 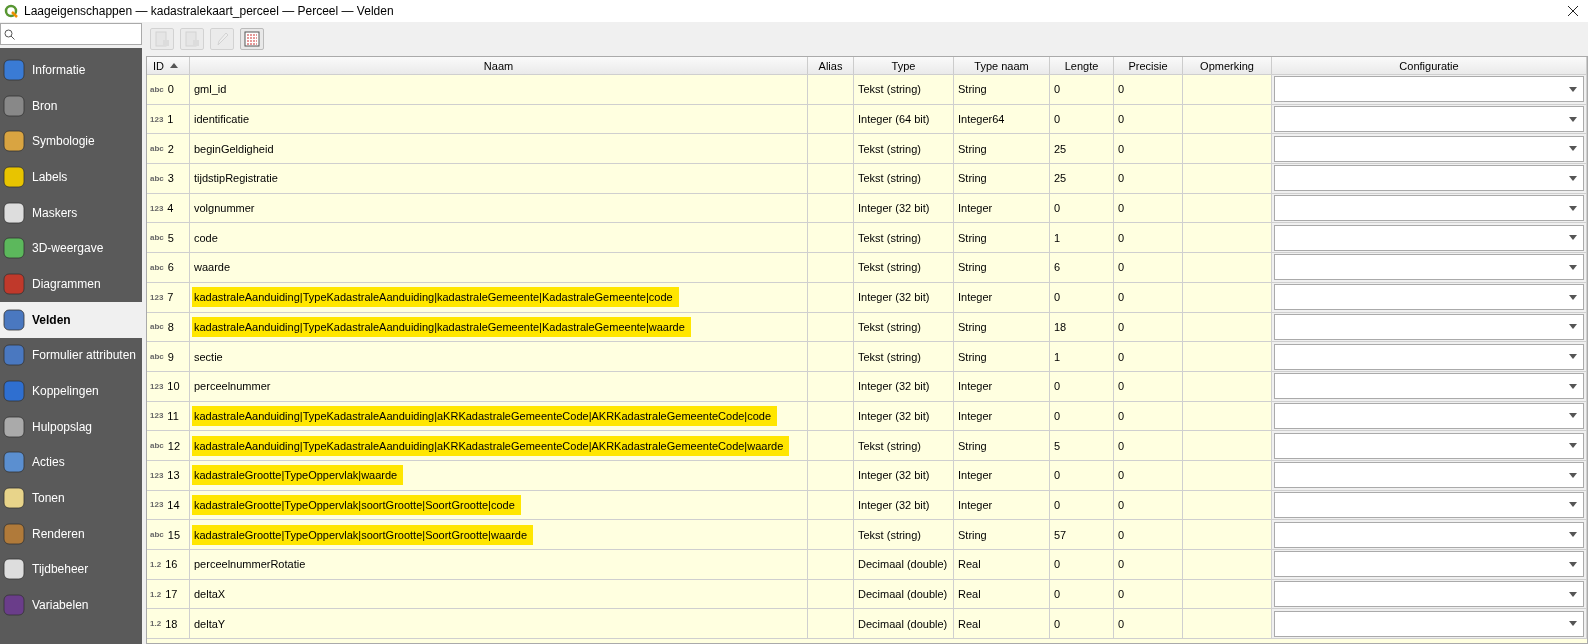 What do you see at coordinates (170, 178) in the screenshot?
I see `table-cell: 3` at bounding box center [170, 178].